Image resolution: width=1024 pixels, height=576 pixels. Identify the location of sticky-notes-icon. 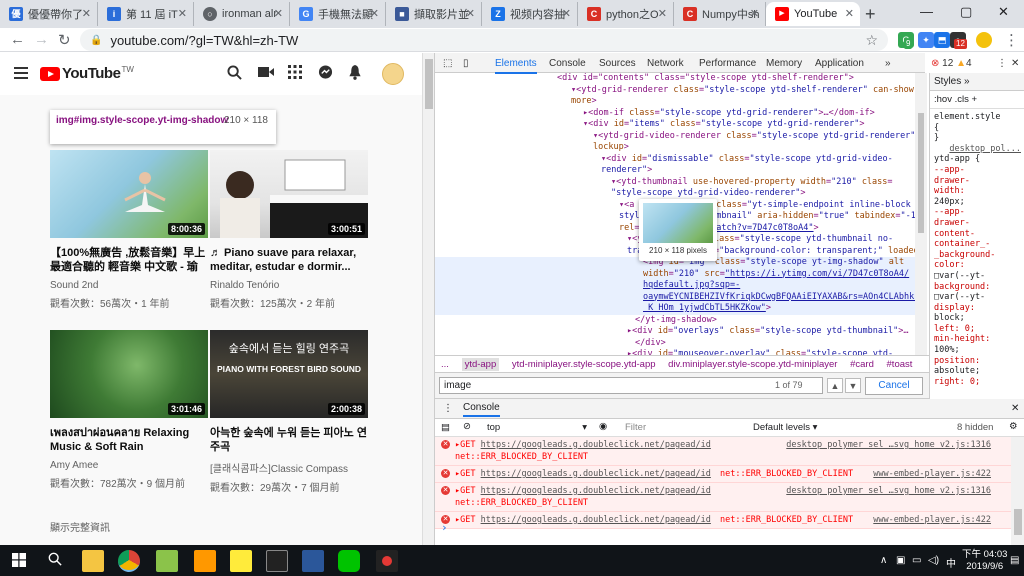
(241, 561).